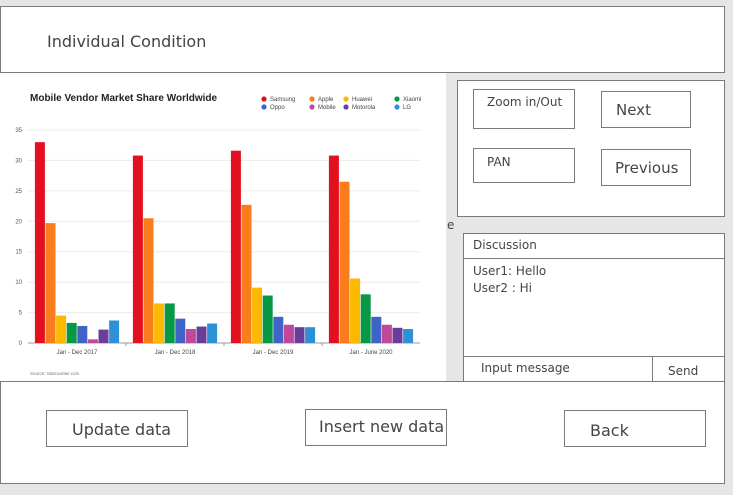 The image size is (733, 495). I want to click on legend-label: Samsung, so click(282, 100).